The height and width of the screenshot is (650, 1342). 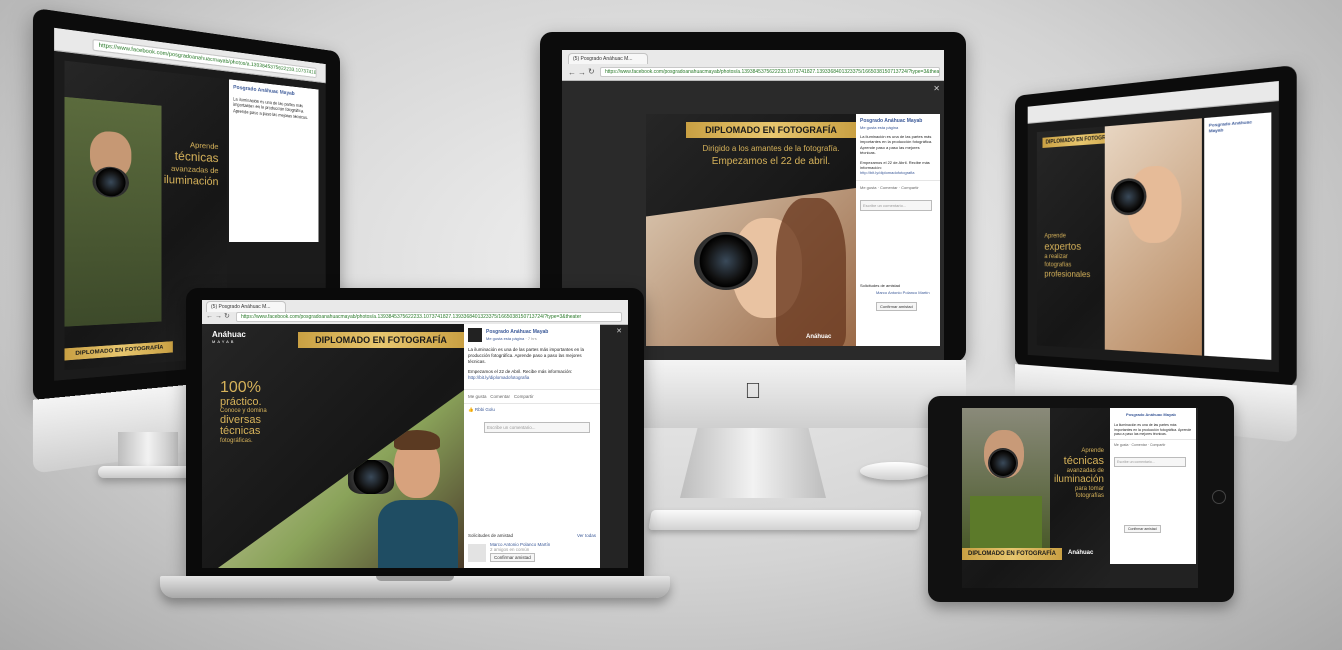 What do you see at coordinates (477, 553) in the screenshot?
I see `friend-avatar` at bounding box center [477, 553].